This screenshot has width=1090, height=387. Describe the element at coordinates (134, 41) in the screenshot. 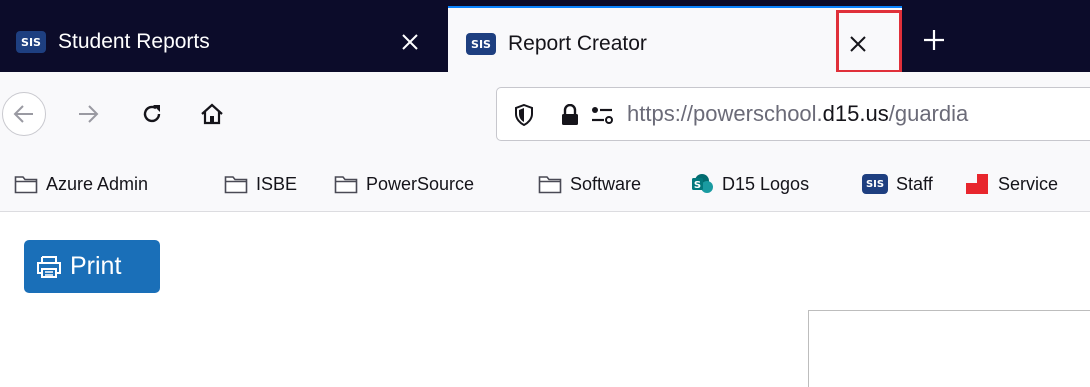

I see `tab-title: Student Reports` at that location.